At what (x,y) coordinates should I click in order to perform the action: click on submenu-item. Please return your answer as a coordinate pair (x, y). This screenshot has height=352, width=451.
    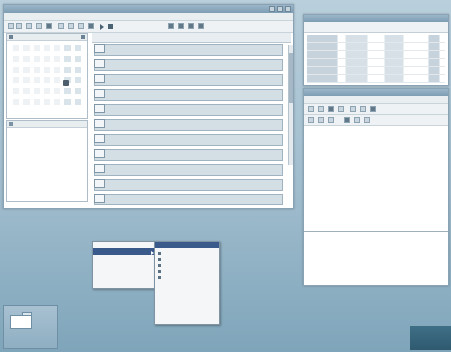
    Looking at the image, I should click on (187, 317).